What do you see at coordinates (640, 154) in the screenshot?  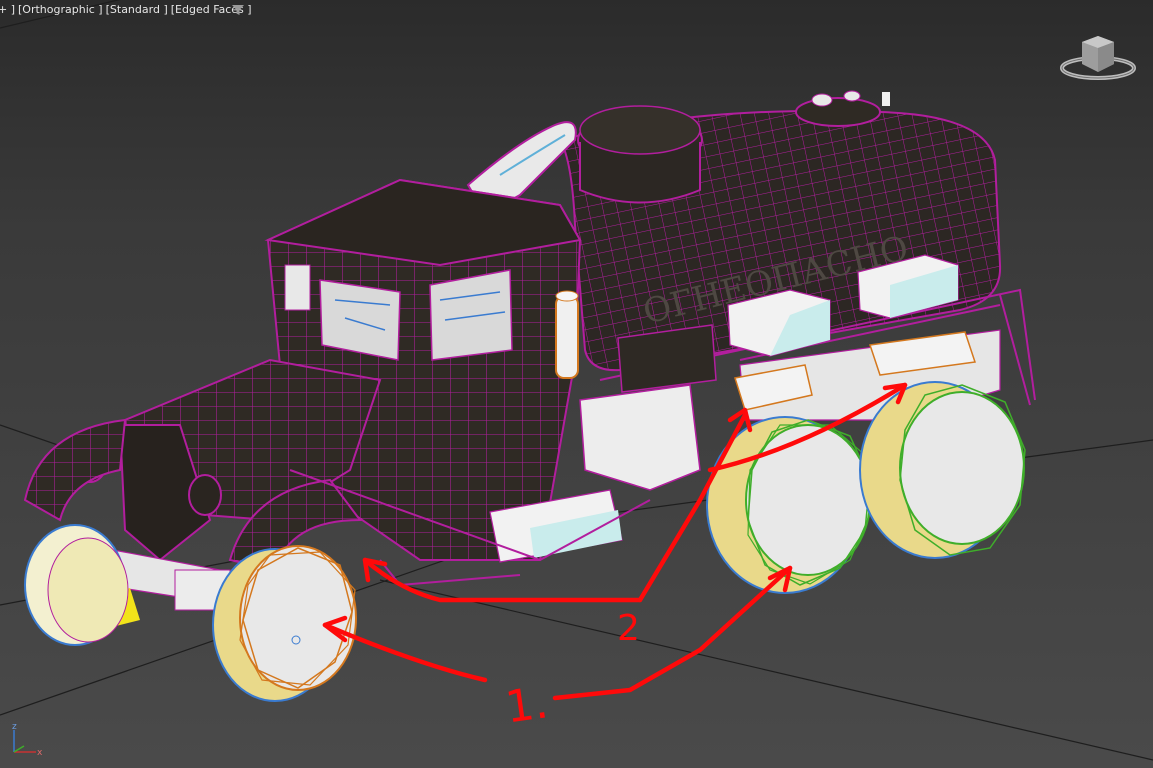 I see `tank-hatch` at bounding box center [640, 154].